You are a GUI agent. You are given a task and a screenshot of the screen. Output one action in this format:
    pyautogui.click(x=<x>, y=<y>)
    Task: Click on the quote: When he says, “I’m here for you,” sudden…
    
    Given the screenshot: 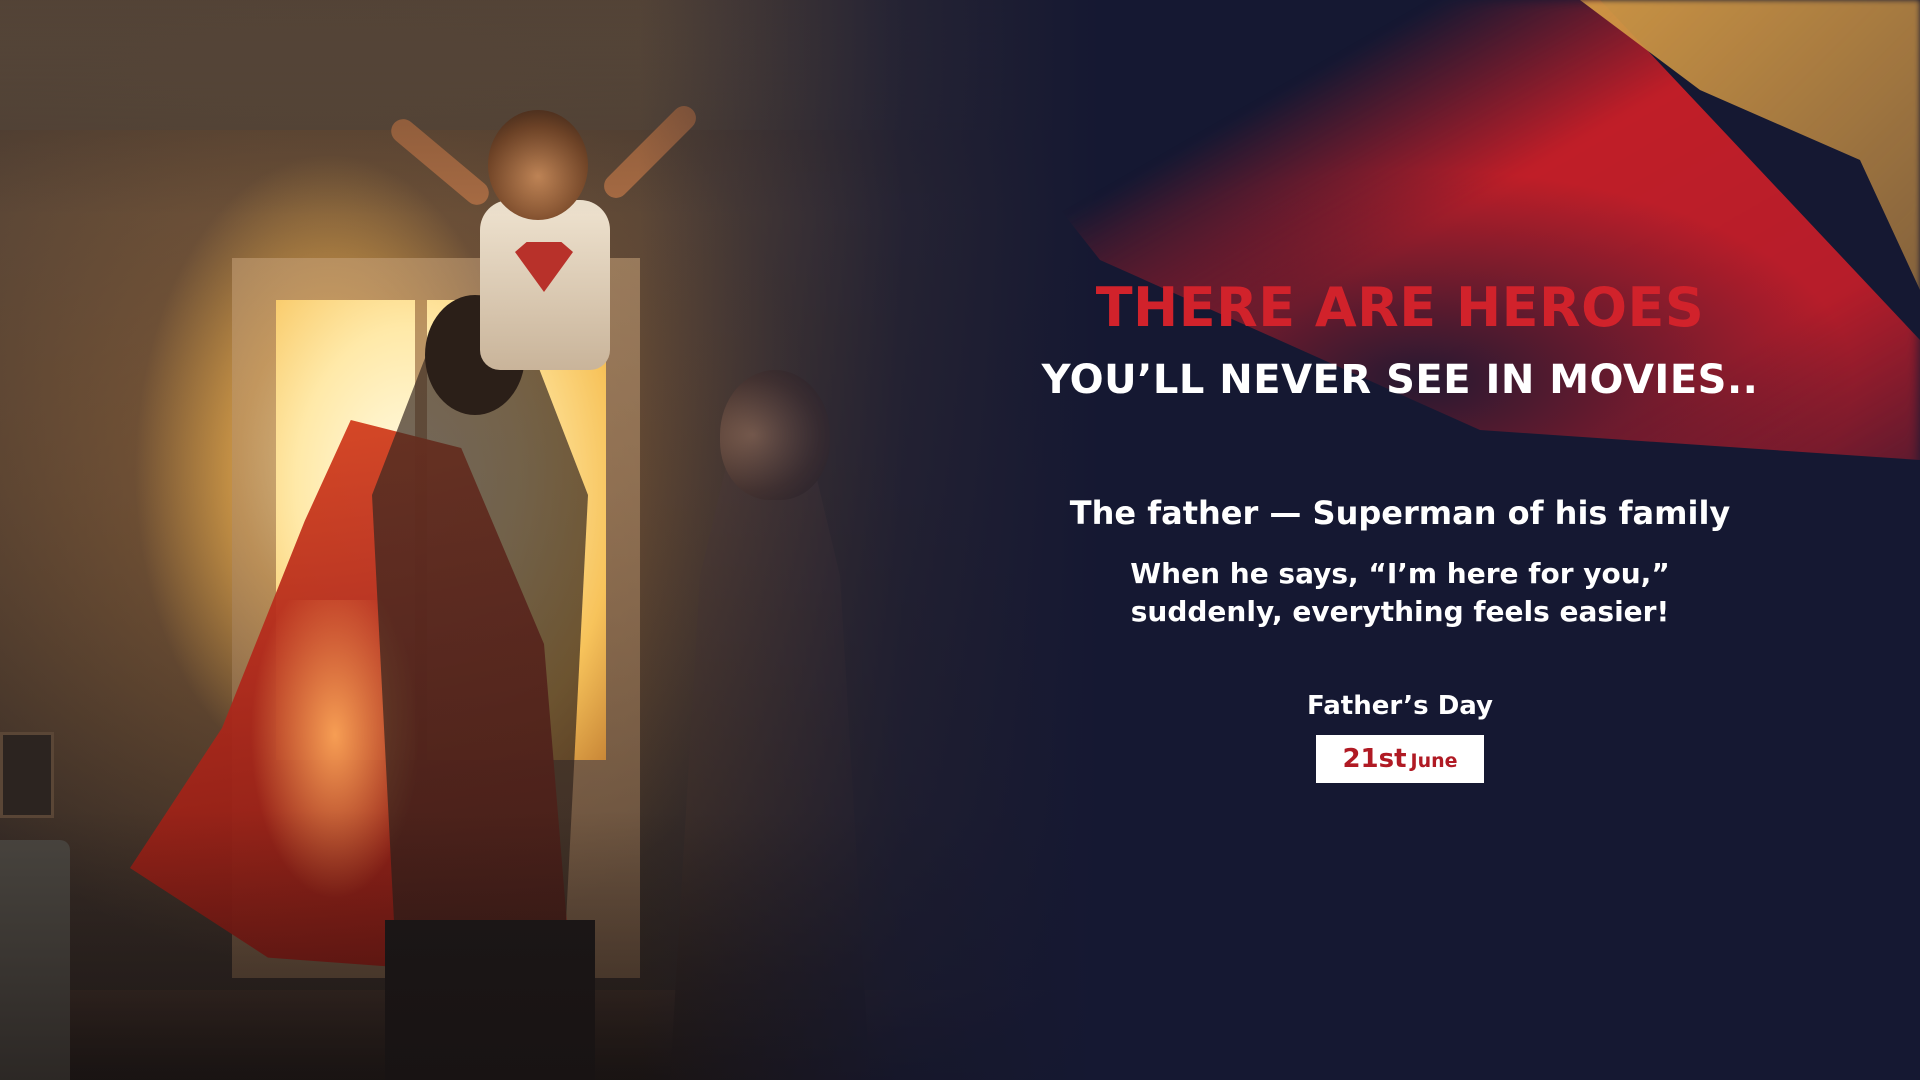 What is the action you would take?
    pyautogui.click(x=1400, y=593)
    